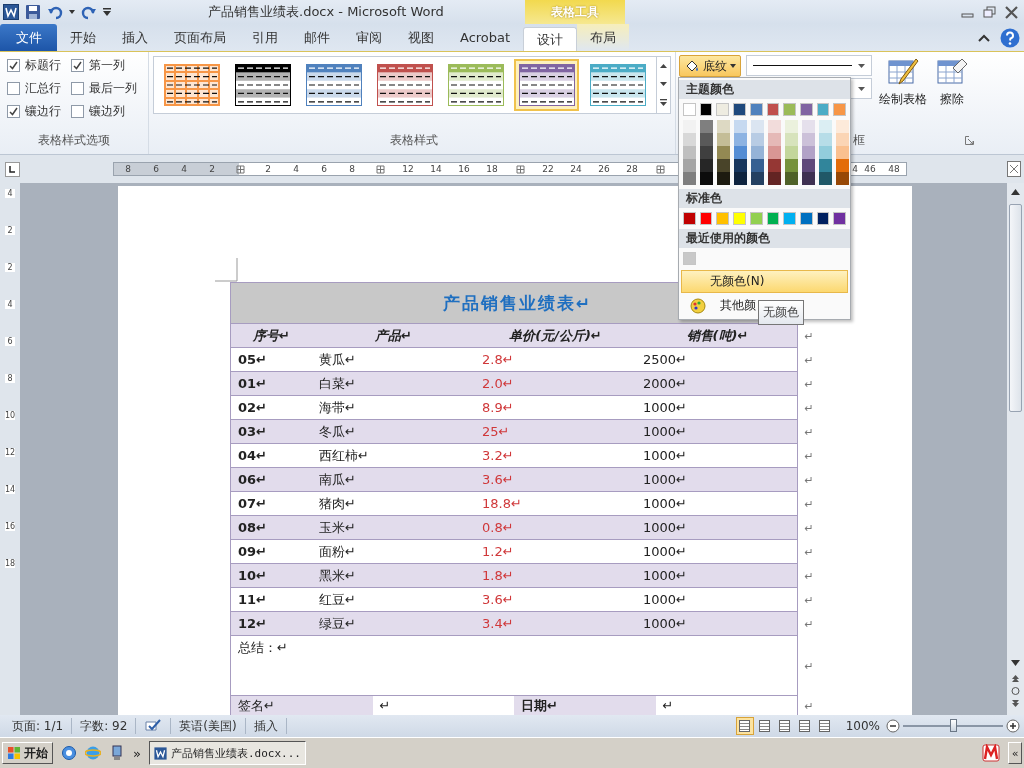 Image resolution: width=1024 pixels, height=768 pixels. What do you see at coordinates (547, 85) in the screenshot?
I see `table-style-thumbnail` at bounding box center [547, 85].